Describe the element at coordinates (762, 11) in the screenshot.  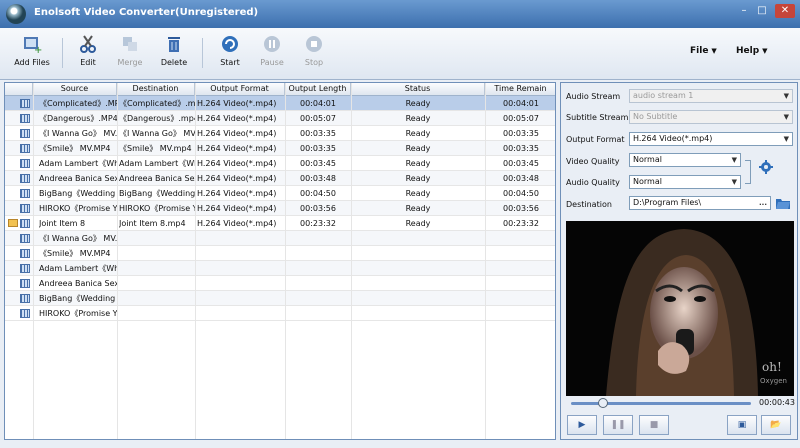
I see `maximize-button: □` at that location.